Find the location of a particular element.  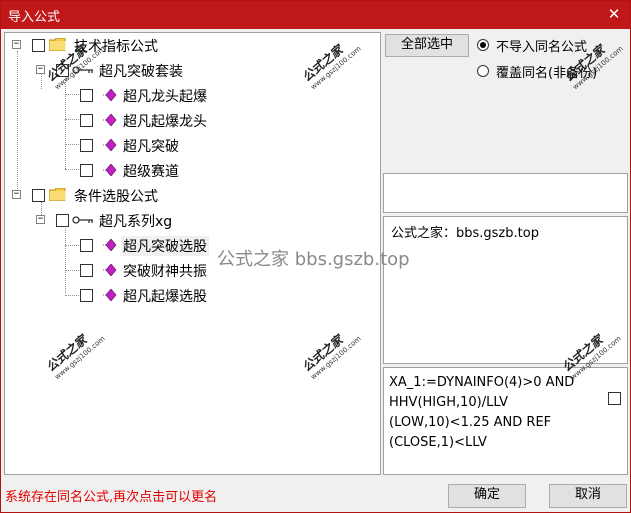

ok-button: 确定 is located at coordinates (487, 496).